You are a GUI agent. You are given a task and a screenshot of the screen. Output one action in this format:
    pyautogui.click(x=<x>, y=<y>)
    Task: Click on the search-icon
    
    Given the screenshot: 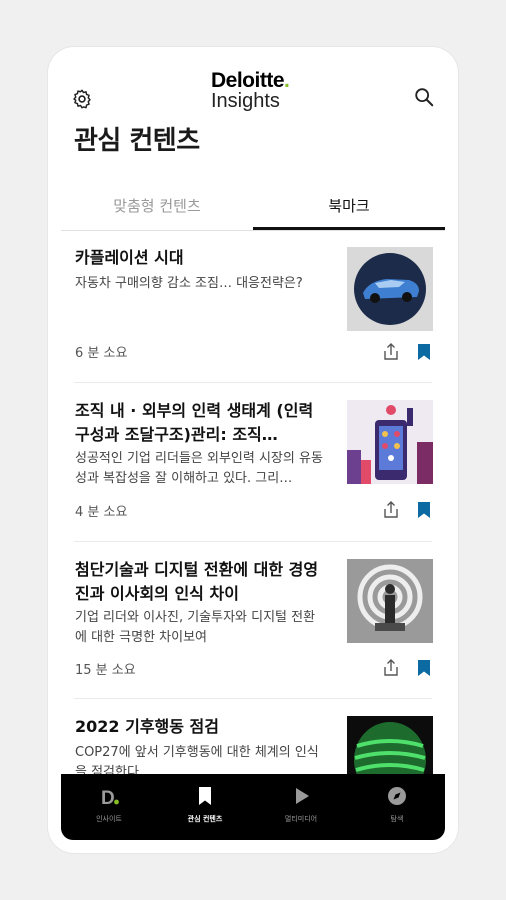 What is the action you would take?
    pyautogui.click(x=424, y=97)
    